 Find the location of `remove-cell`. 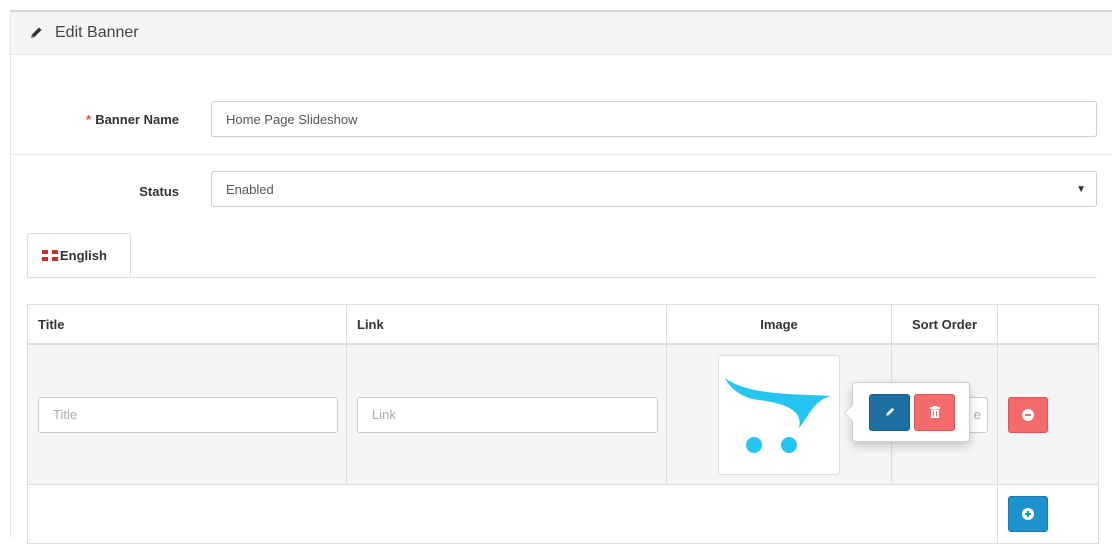

remove-cell is located at coordinates (1048, 414).